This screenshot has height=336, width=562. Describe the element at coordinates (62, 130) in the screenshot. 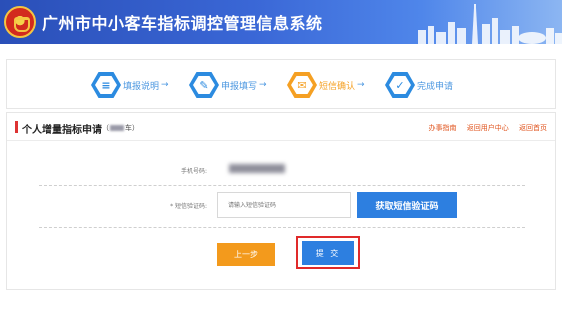

I see `form-title: 个人增量指标申请` at that location.